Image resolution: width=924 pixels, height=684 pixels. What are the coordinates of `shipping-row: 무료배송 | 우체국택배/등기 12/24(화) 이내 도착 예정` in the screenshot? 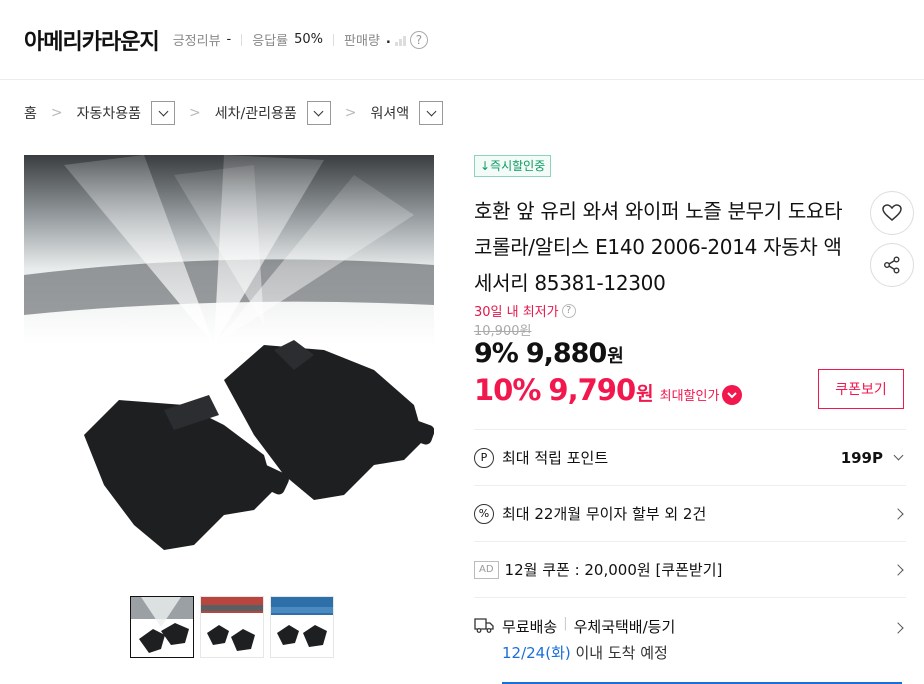 It's located at (690, 640).